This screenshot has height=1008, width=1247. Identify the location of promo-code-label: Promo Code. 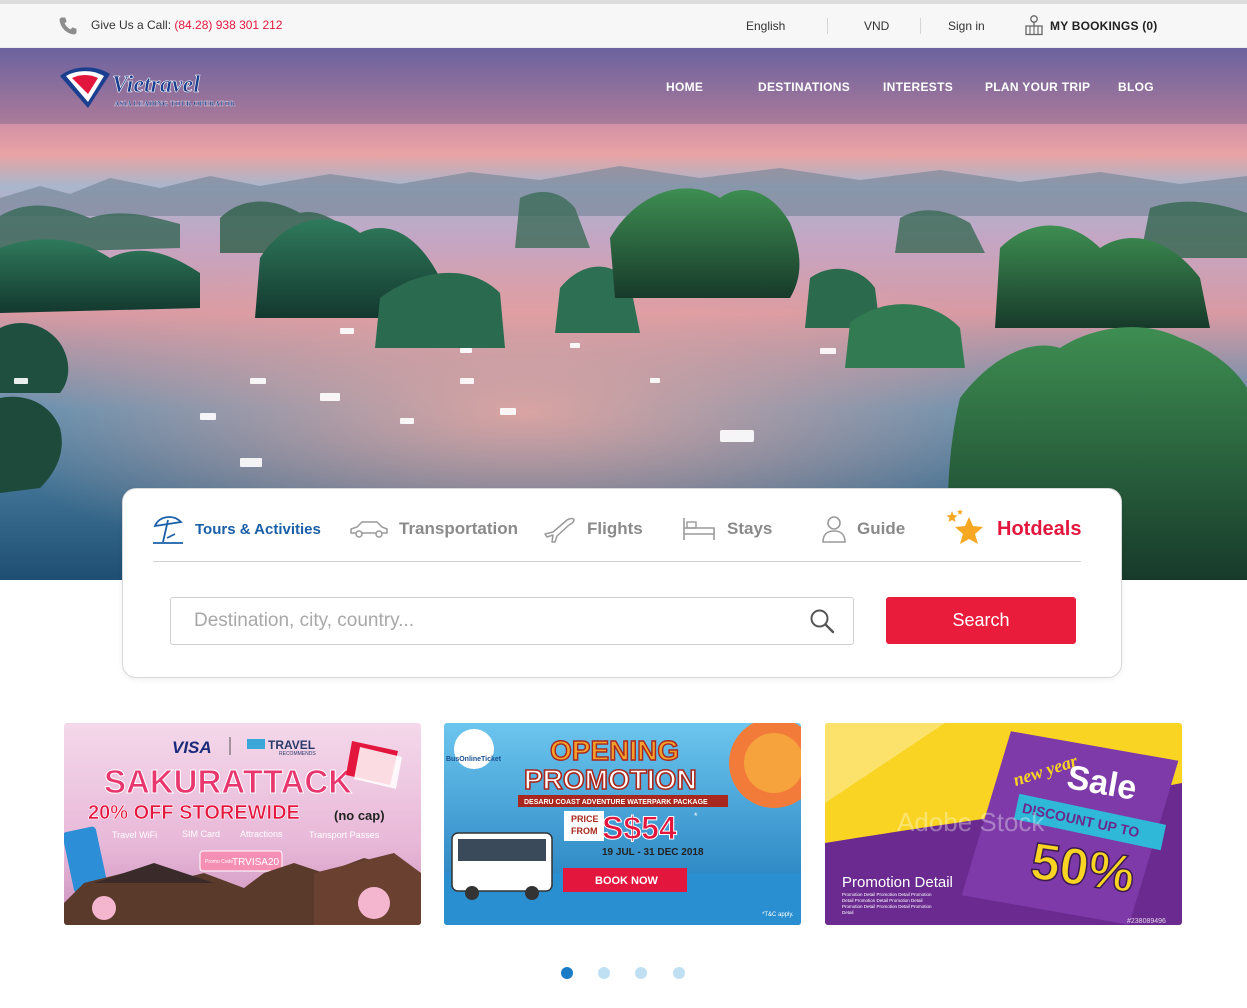
(219, 862).